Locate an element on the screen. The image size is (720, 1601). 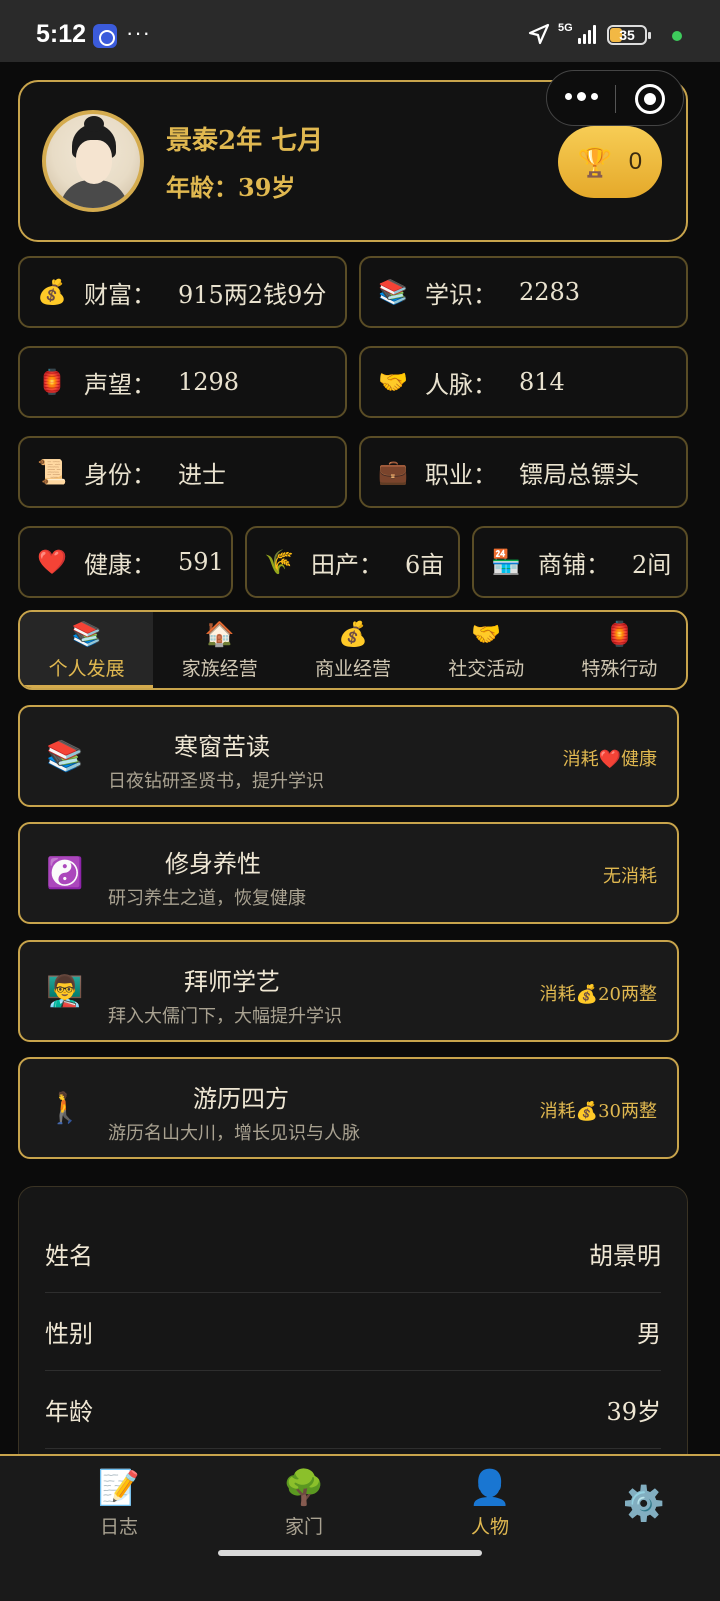
stat-occupation: 💼 职业： 镖局总镖头 is located at coordinates (523, 472).